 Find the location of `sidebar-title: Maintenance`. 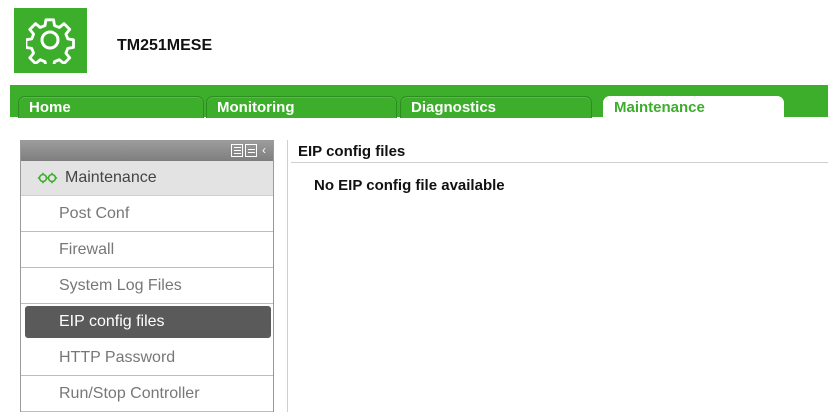

sidebar-title: Maintenance is located at coordinates (147, 178).